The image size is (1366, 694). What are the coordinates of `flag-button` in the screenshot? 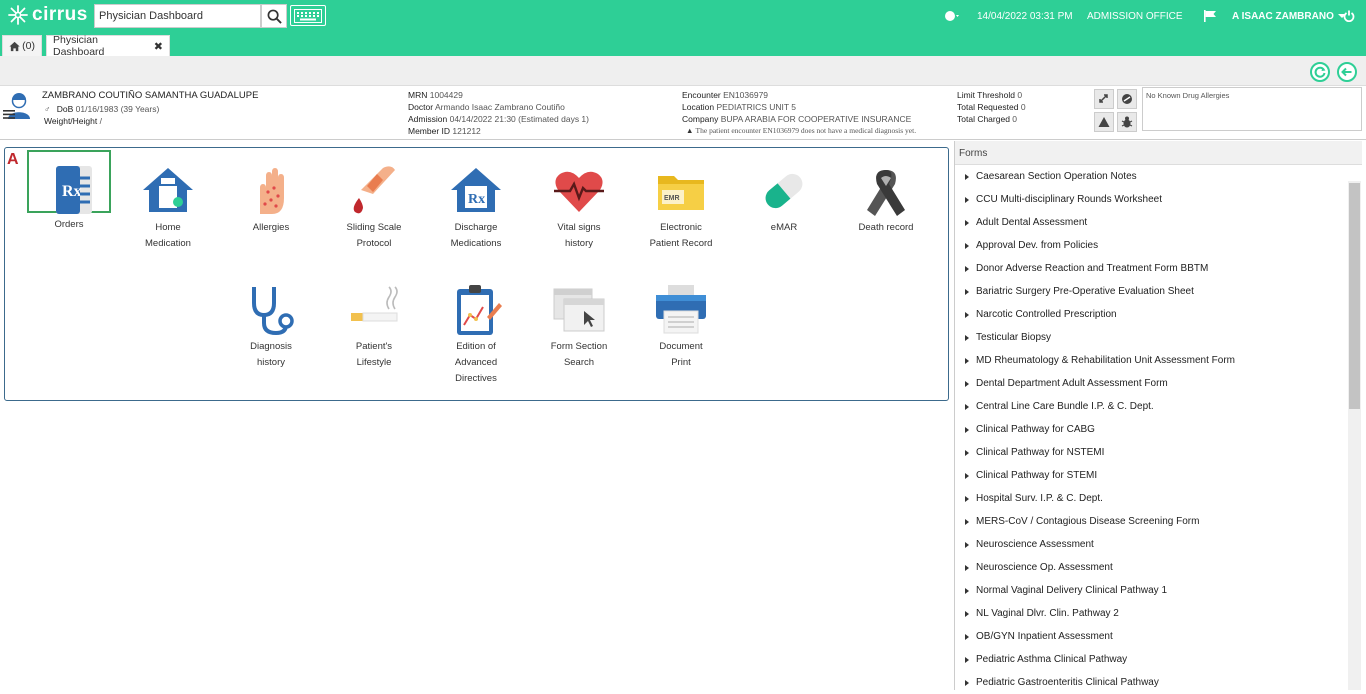 It's located at (1210, 16).